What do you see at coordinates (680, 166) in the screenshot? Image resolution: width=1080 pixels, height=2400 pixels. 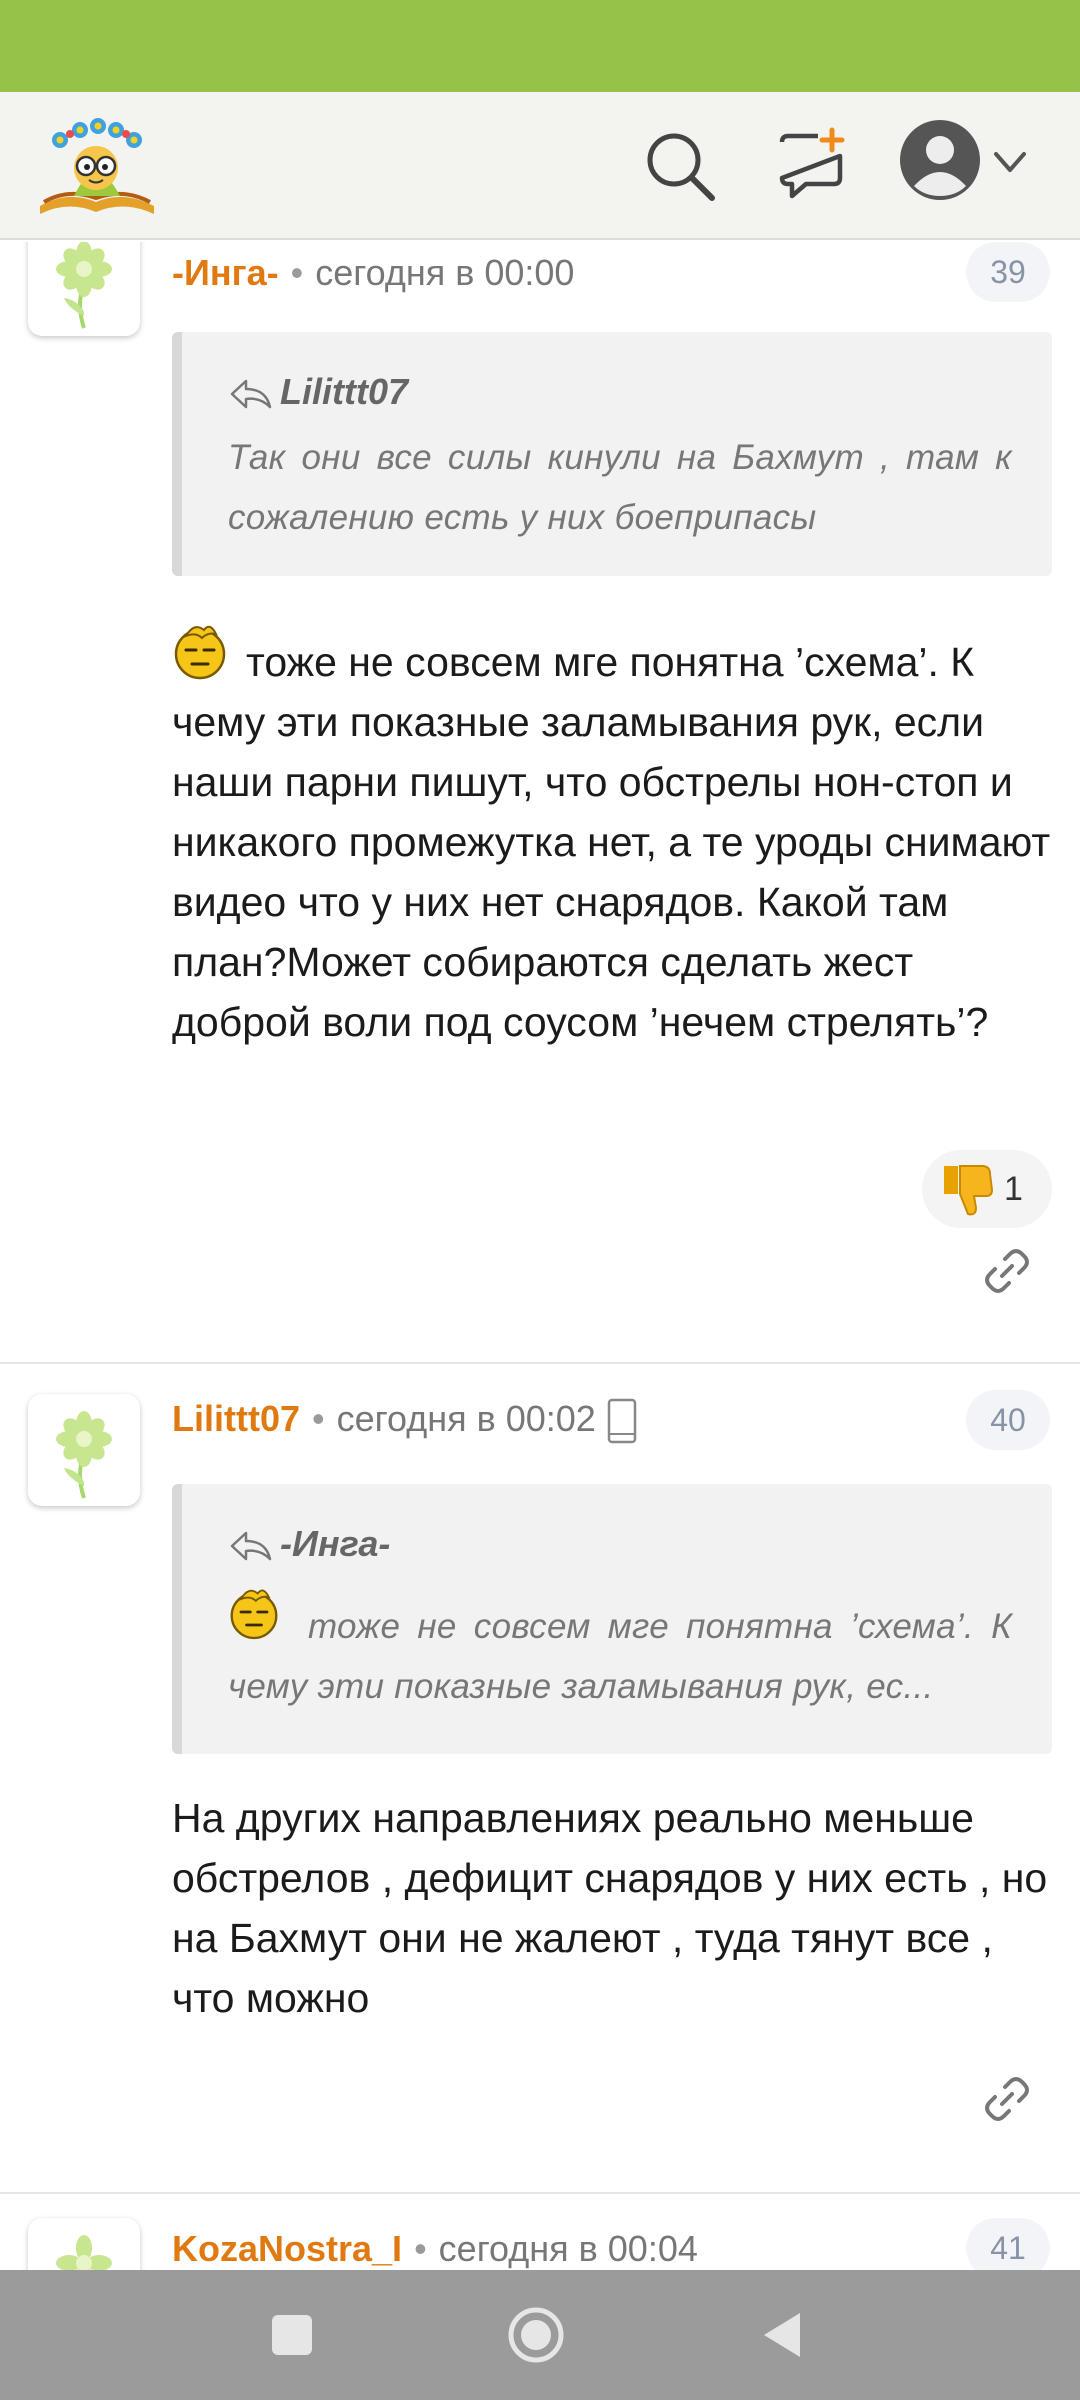 I see `search-icon` at bounding box center [680, 166].